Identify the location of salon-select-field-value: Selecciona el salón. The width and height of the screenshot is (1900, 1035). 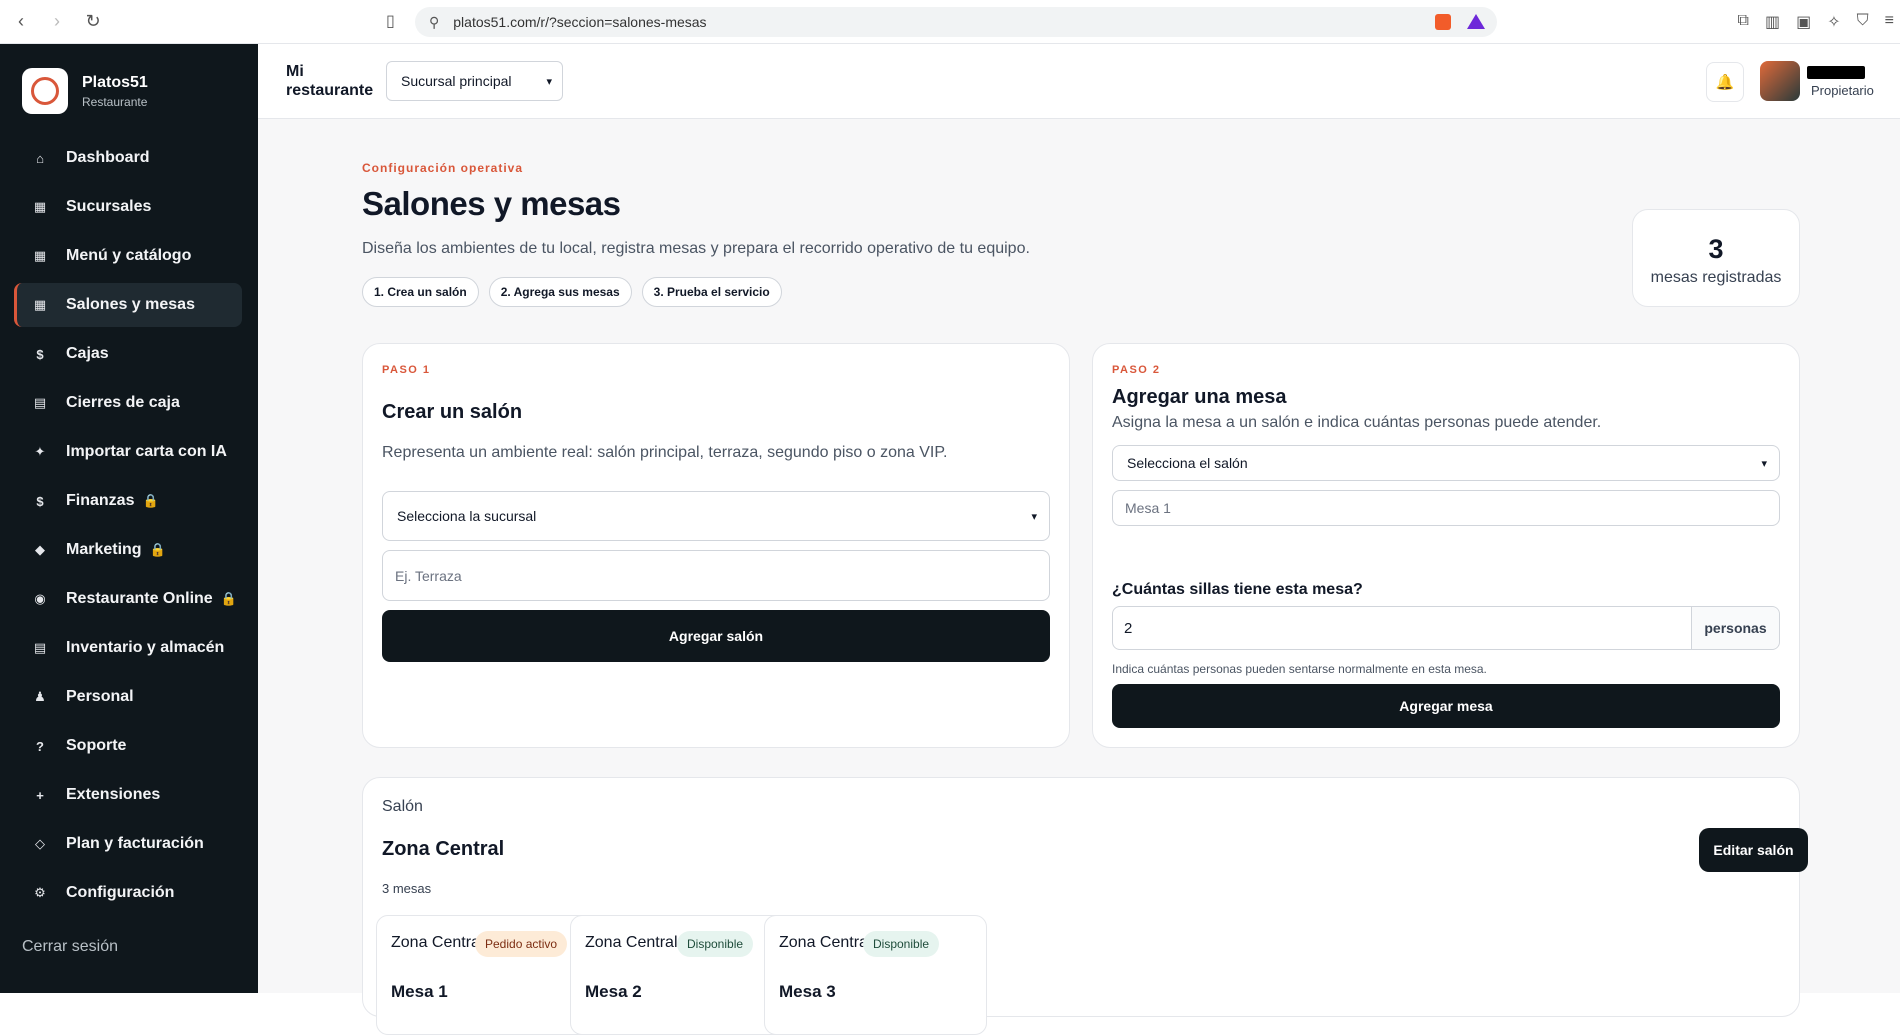
(1187, 463).